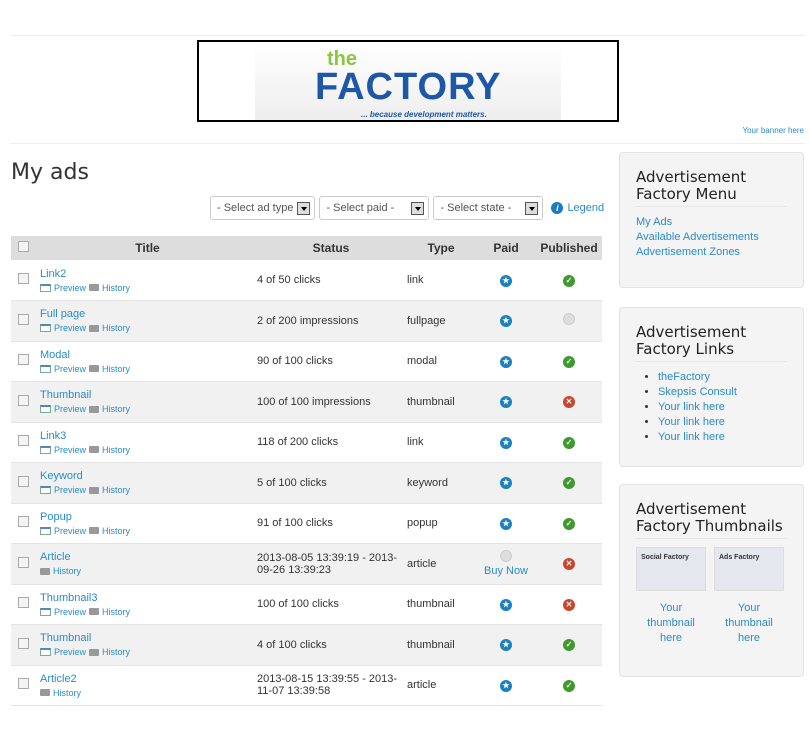  Describe the element at coordinates (697, 392) in the screenshot. I see `sidebar-link: Skepsis Consult` at that location.